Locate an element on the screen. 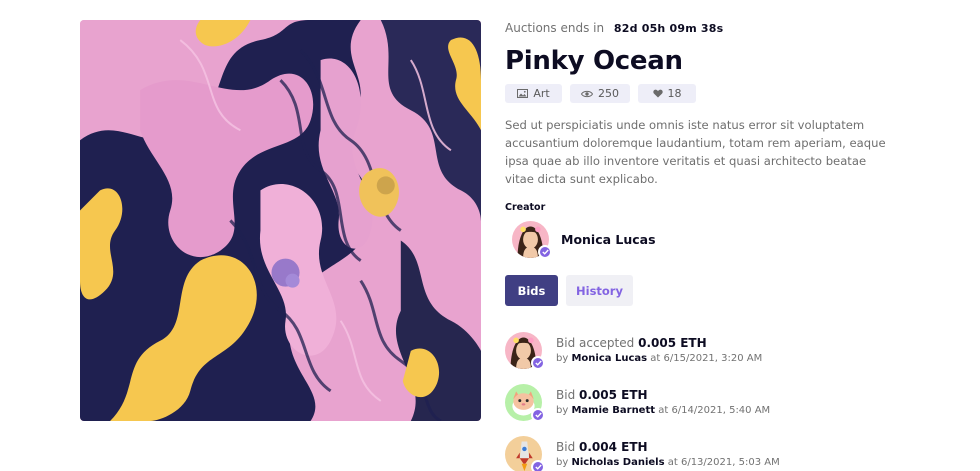 The height and width of the screenshot is (471, 980). eye-icon is located at coordinates (587, 94).